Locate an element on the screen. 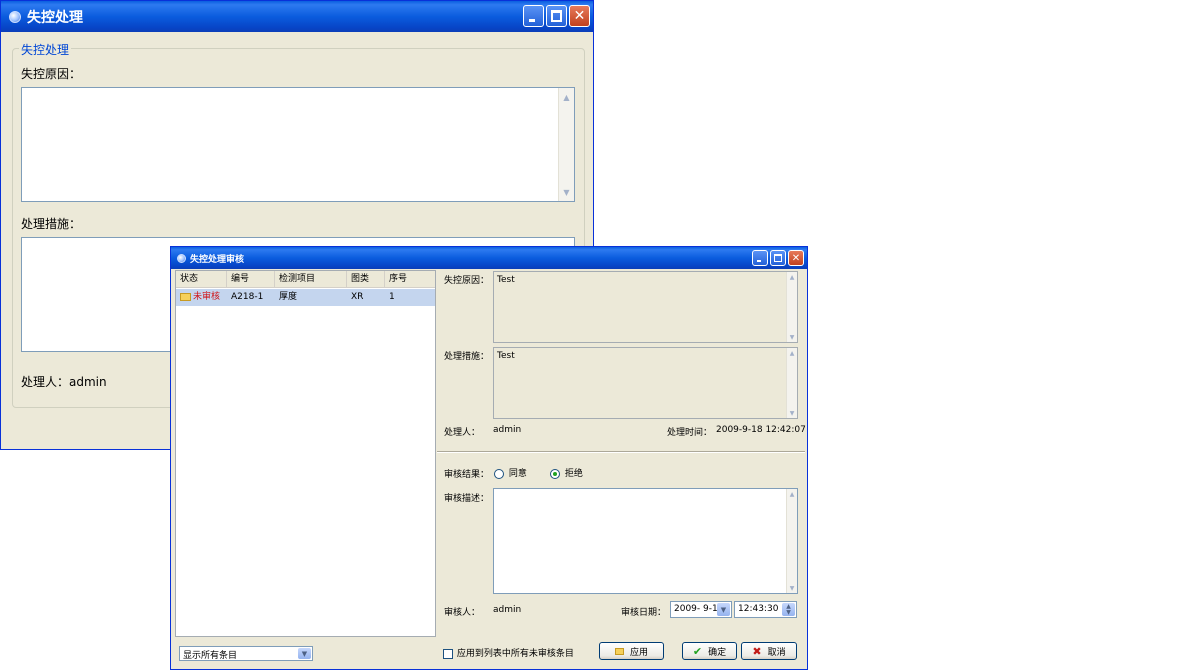  review-date-picker: 2009- 9-18 ▼ is located at coordinates (701, 609).